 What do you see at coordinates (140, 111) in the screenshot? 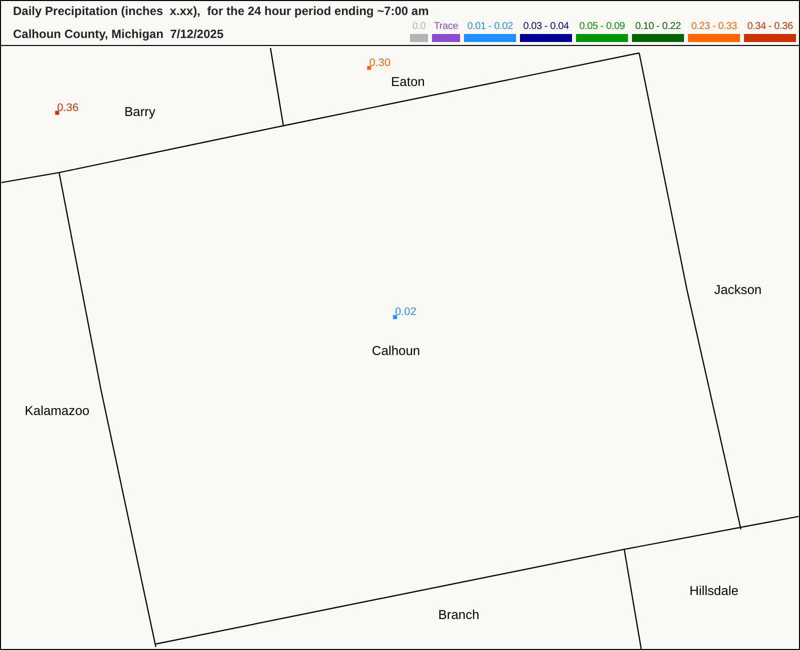
I see `county-label: Barry` at bounding box center [140, 111].